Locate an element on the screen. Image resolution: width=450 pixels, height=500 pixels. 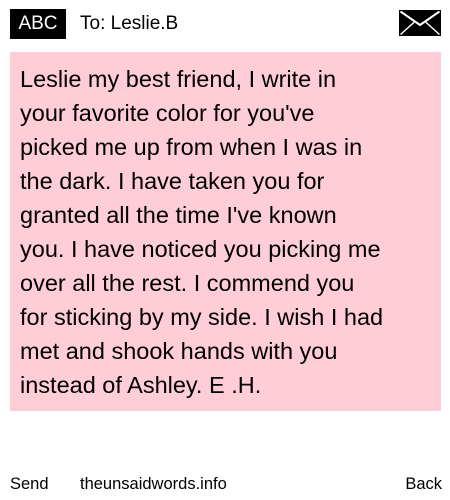
header-bar: ABC To: Leslie.B is located at coordinates (225, 22).